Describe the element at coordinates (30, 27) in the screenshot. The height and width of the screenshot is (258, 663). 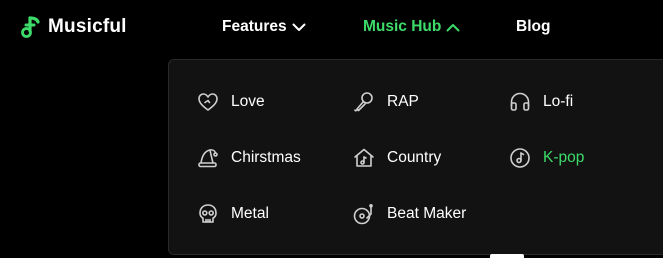
I see `musicful-logo-icon` at that location.